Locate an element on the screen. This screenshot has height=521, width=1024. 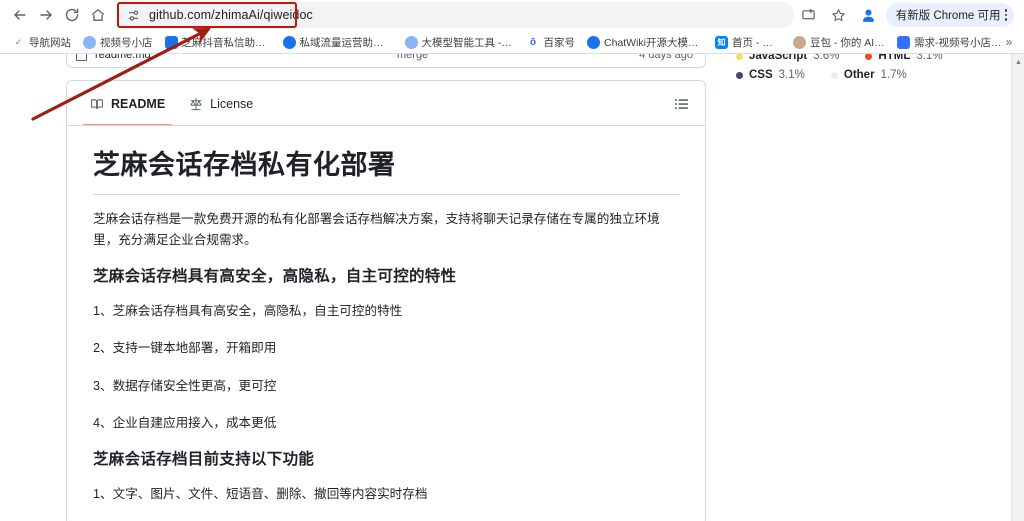
bookmark-item: 豆包 - 你的 AI 朋友 is located at coordinates (839, 42).